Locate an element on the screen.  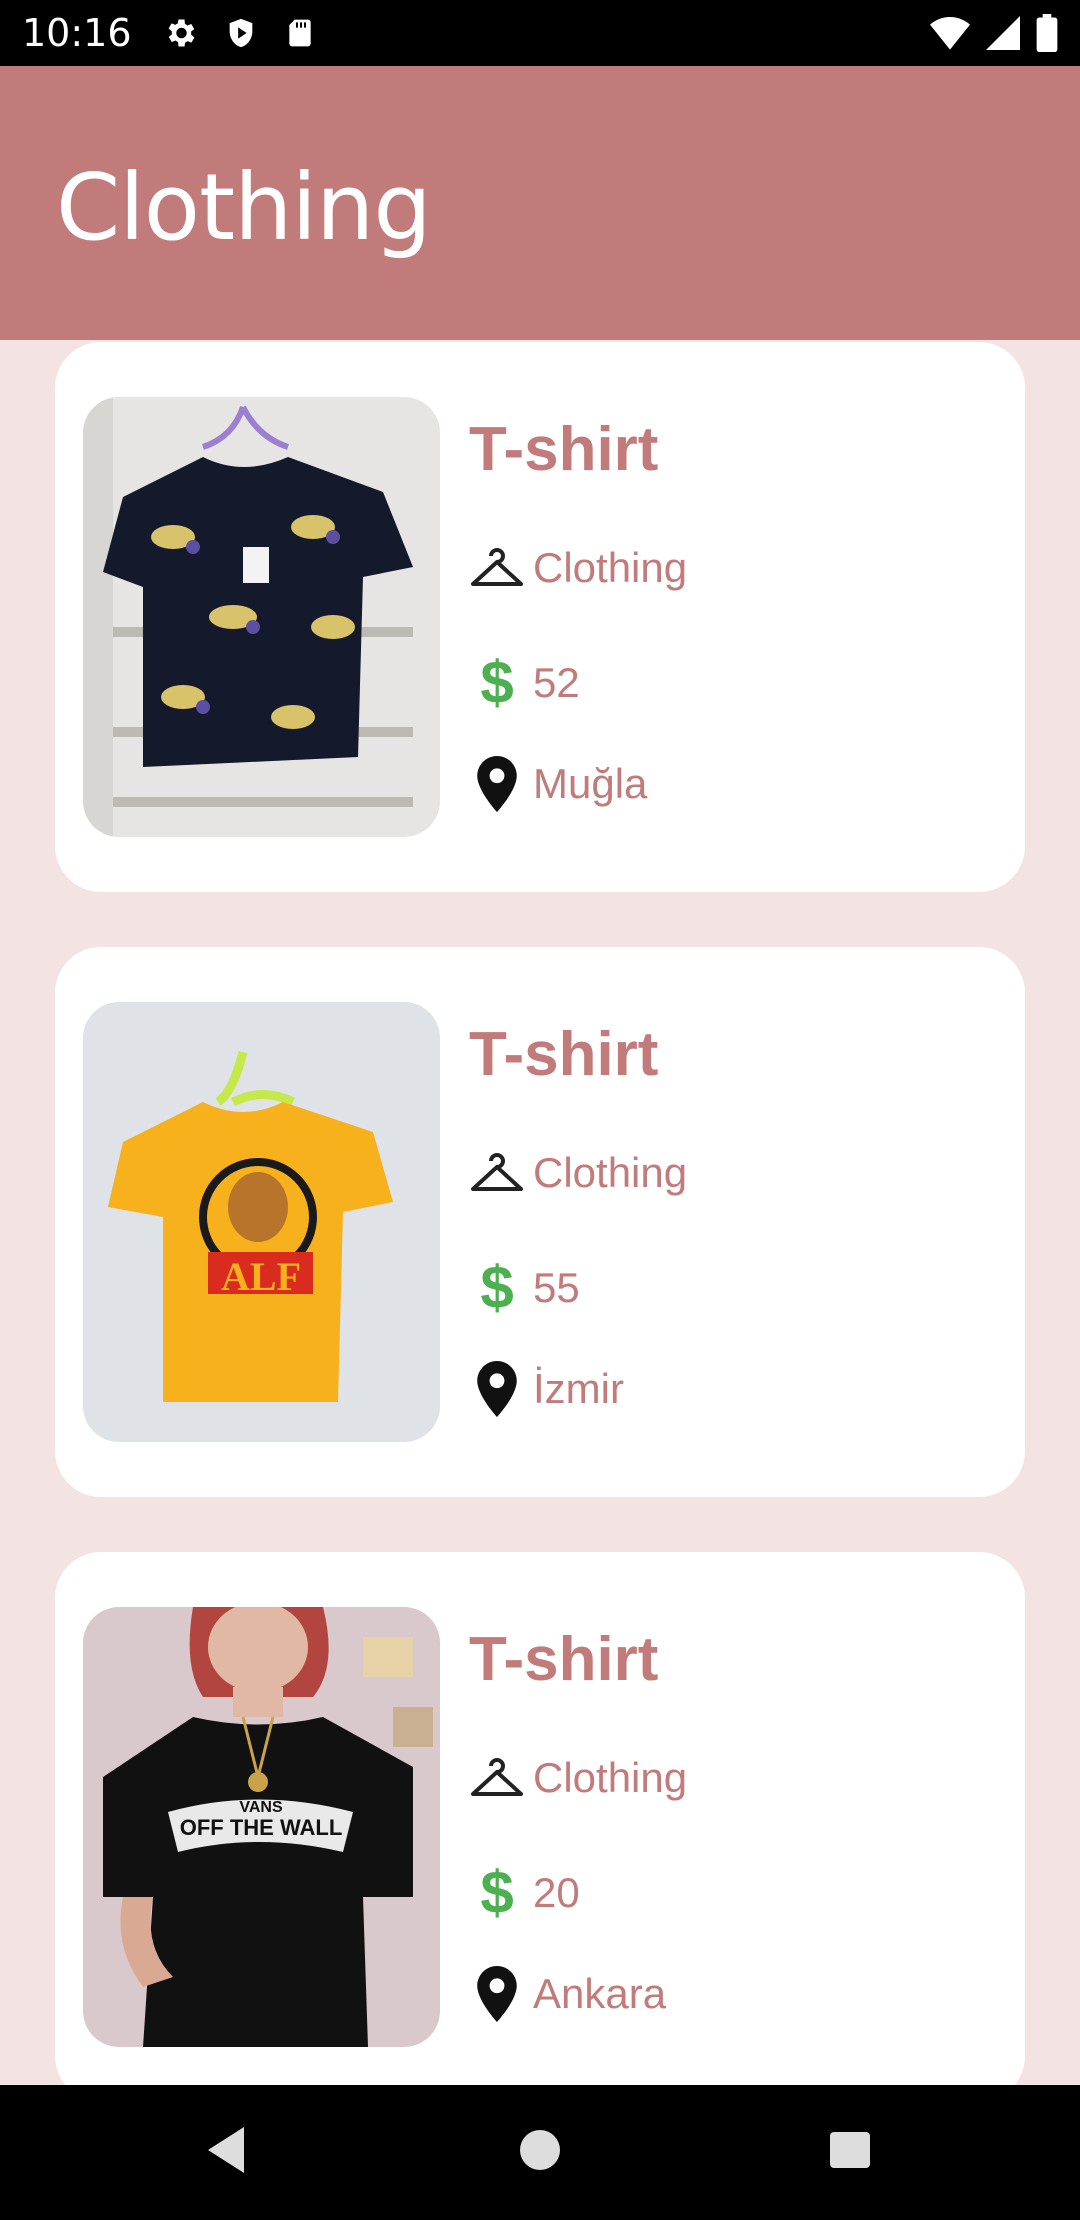
item-image is located at coordinates (261, 617).